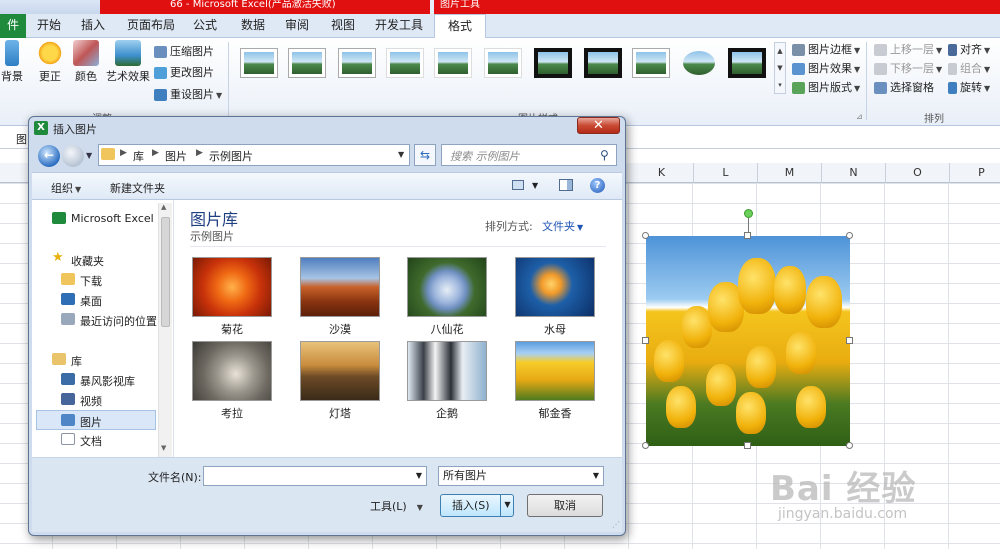  What do you see at coordinates (254, 155) in the screenshot?
I see `address-bar` at bounding box center [254, 155].